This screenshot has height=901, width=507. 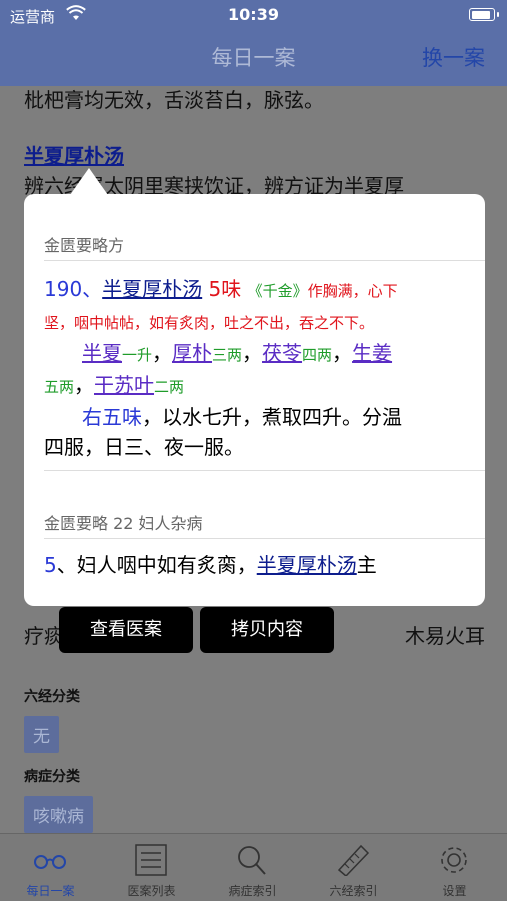 What do you see at coordinates (58, 814) in the screenshot?
I see `bingzheng-tag: 咳嗽病` at bounding box center [58, 814].